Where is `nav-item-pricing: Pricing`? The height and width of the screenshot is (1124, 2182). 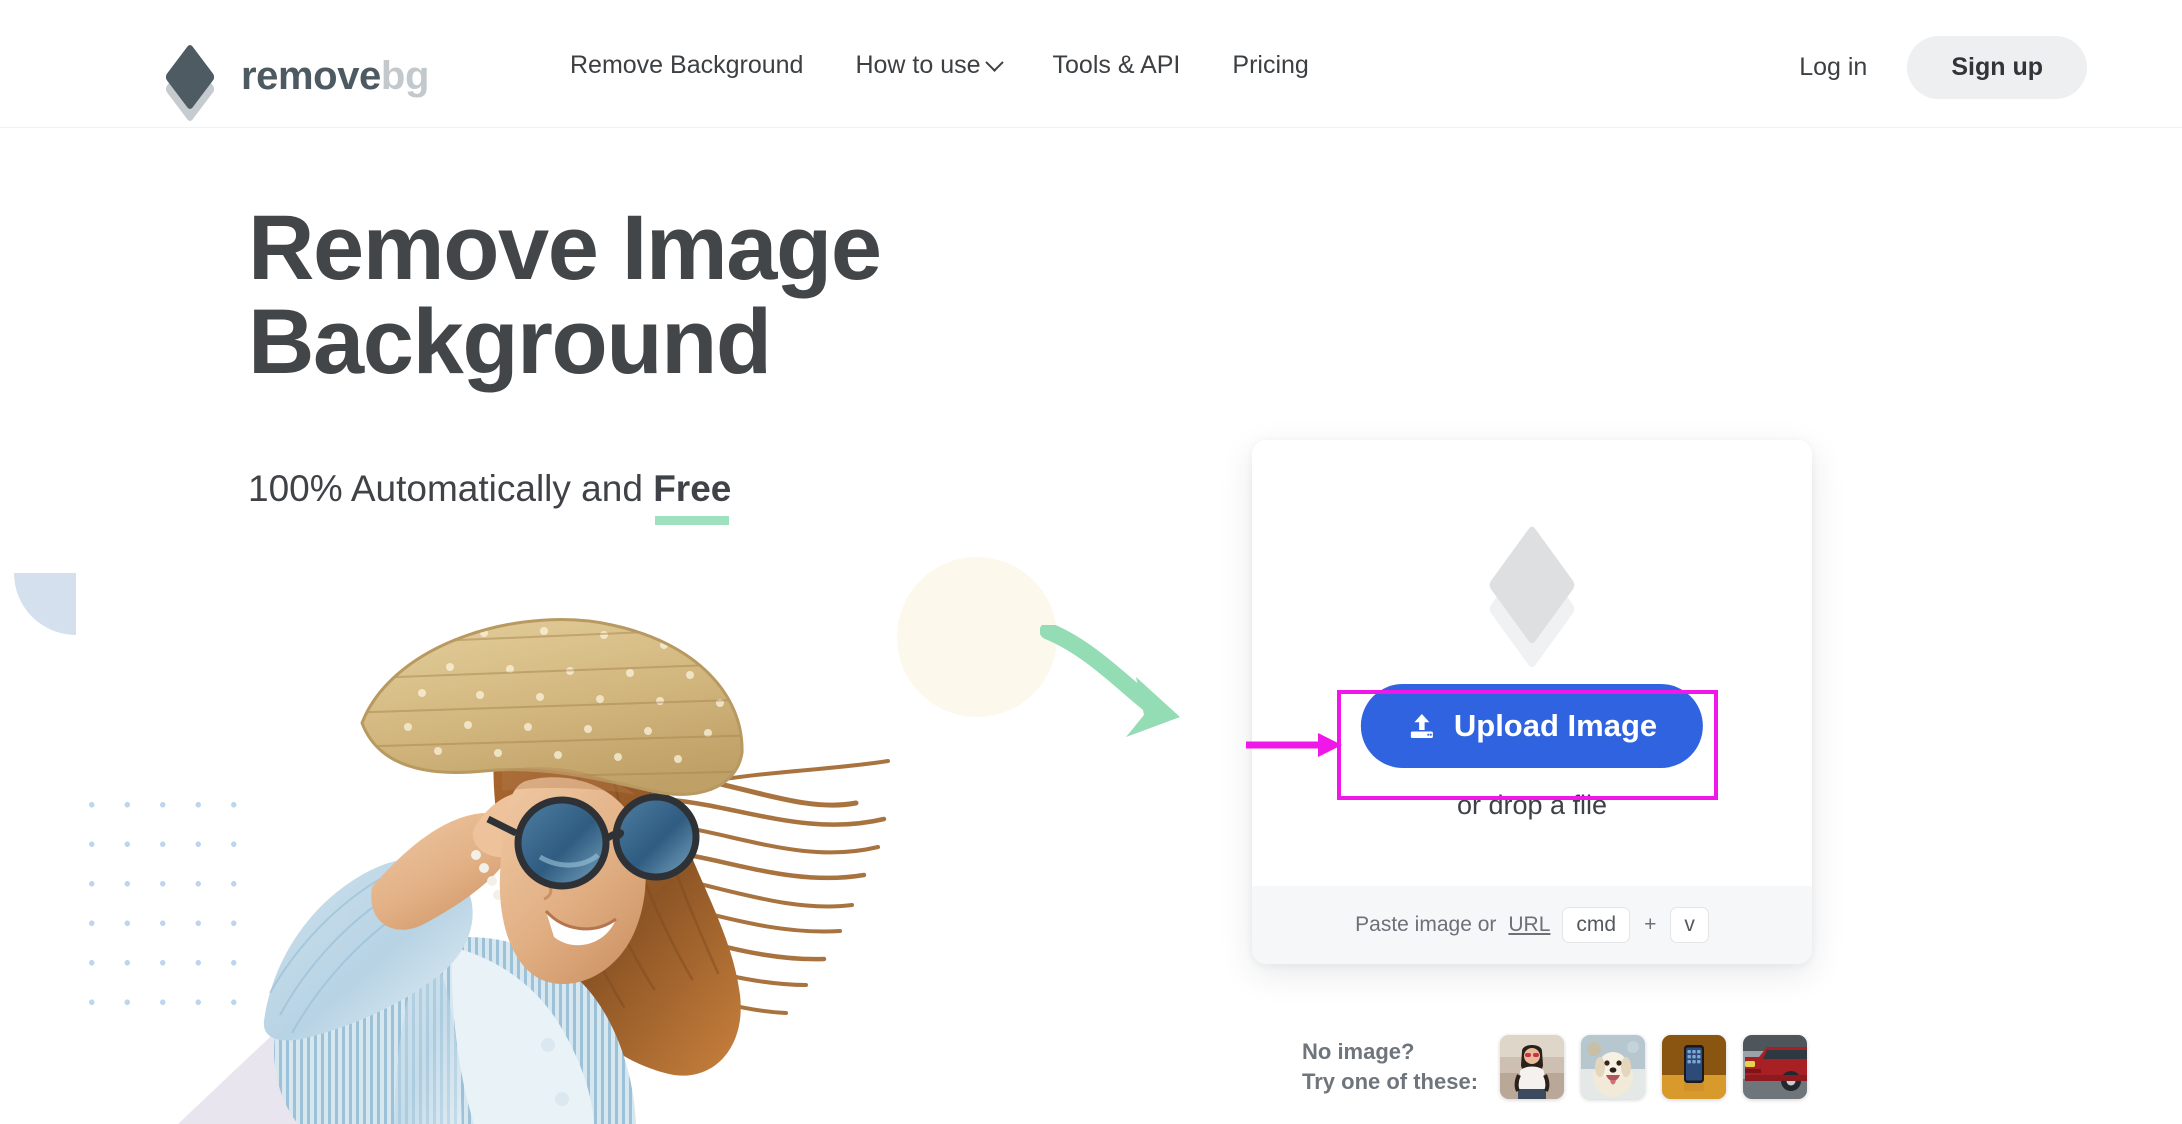 nav-item-pricing: Pricing is located at coordinates (1270, 65).